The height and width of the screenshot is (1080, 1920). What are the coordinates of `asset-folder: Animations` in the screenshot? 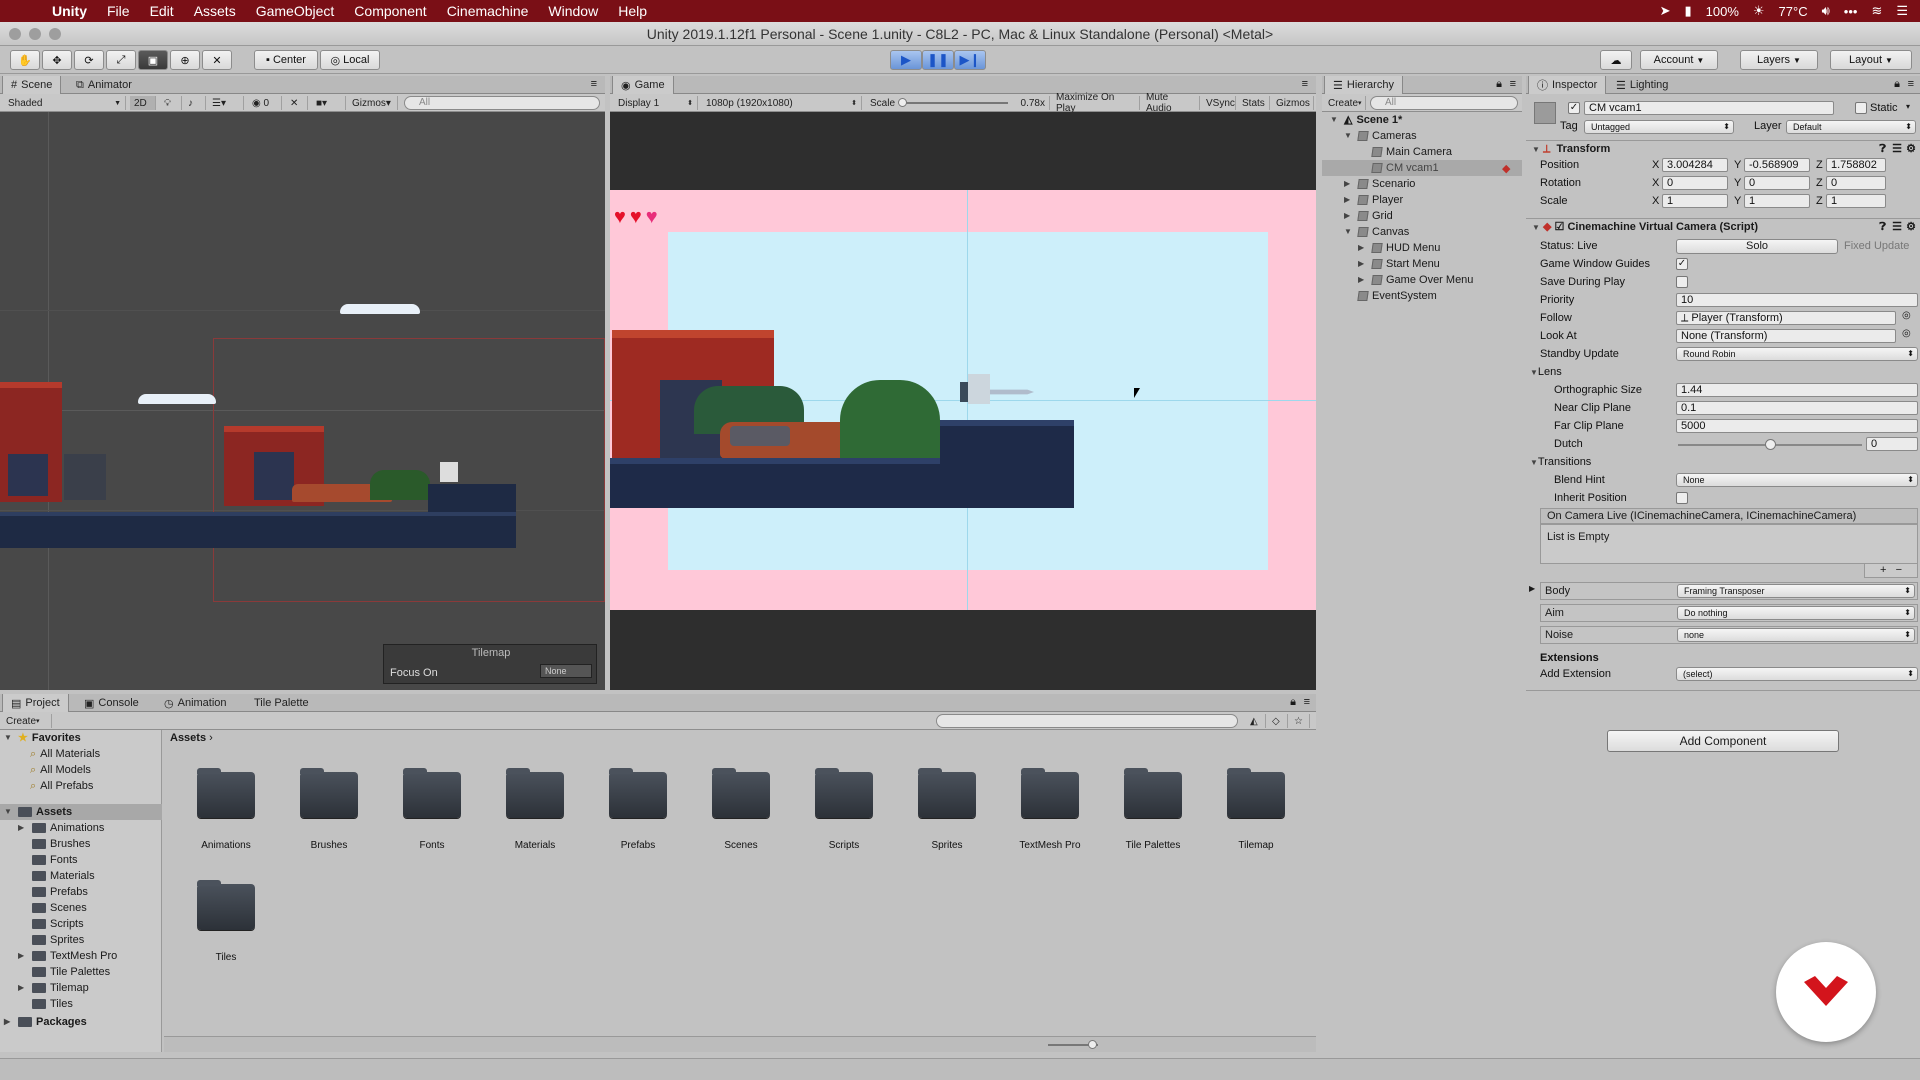 It's located at (223, 815).